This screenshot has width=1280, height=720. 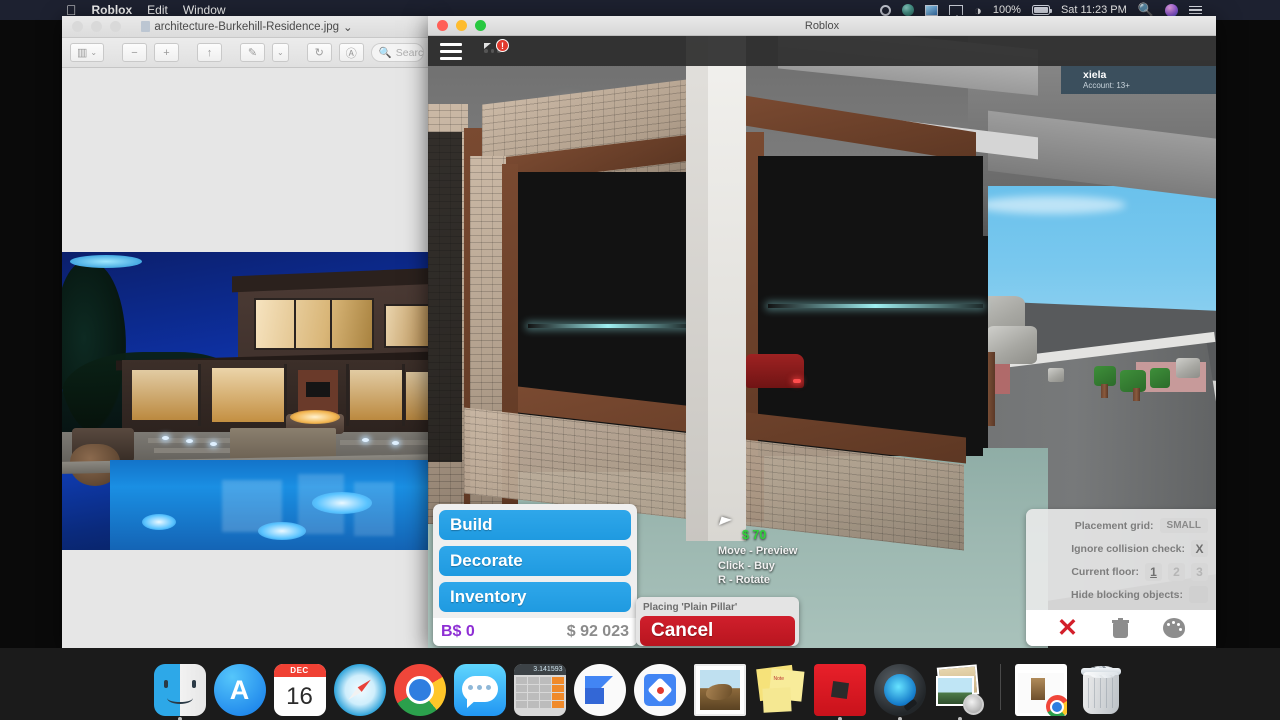 I want to click on roblox-title-bar: Roblox, so click(x=822, y=26).